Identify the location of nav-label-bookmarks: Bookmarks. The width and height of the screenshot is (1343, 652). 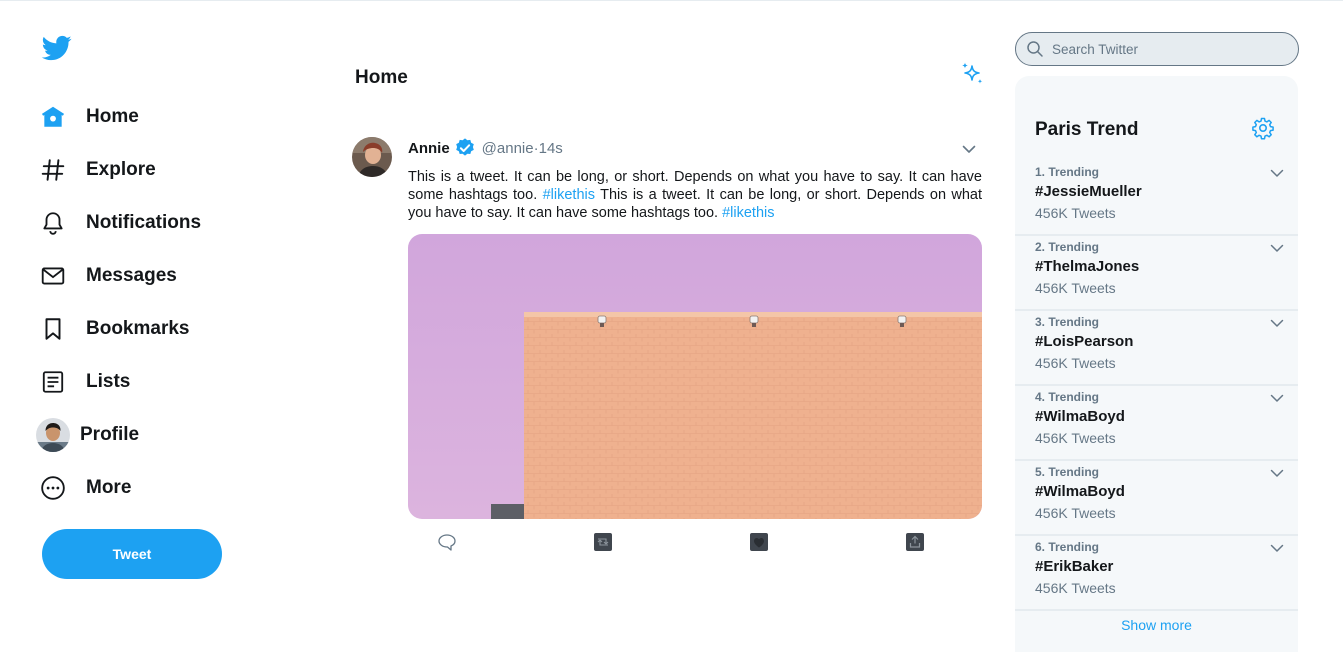
(138, 328).